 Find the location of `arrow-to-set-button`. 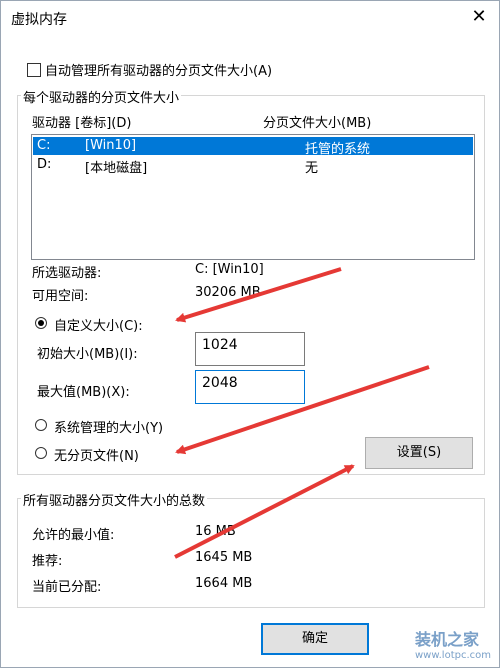

arrow-to-set-button is located at coordinates (264, 511).